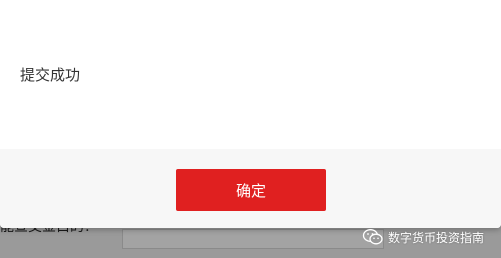 This screenshot has height=258, width=501. What do you see at coordinates (436, 237) in the screenshot?
I see `watermark-text: 数字货币投资指南` at bounding box center [436, 237].